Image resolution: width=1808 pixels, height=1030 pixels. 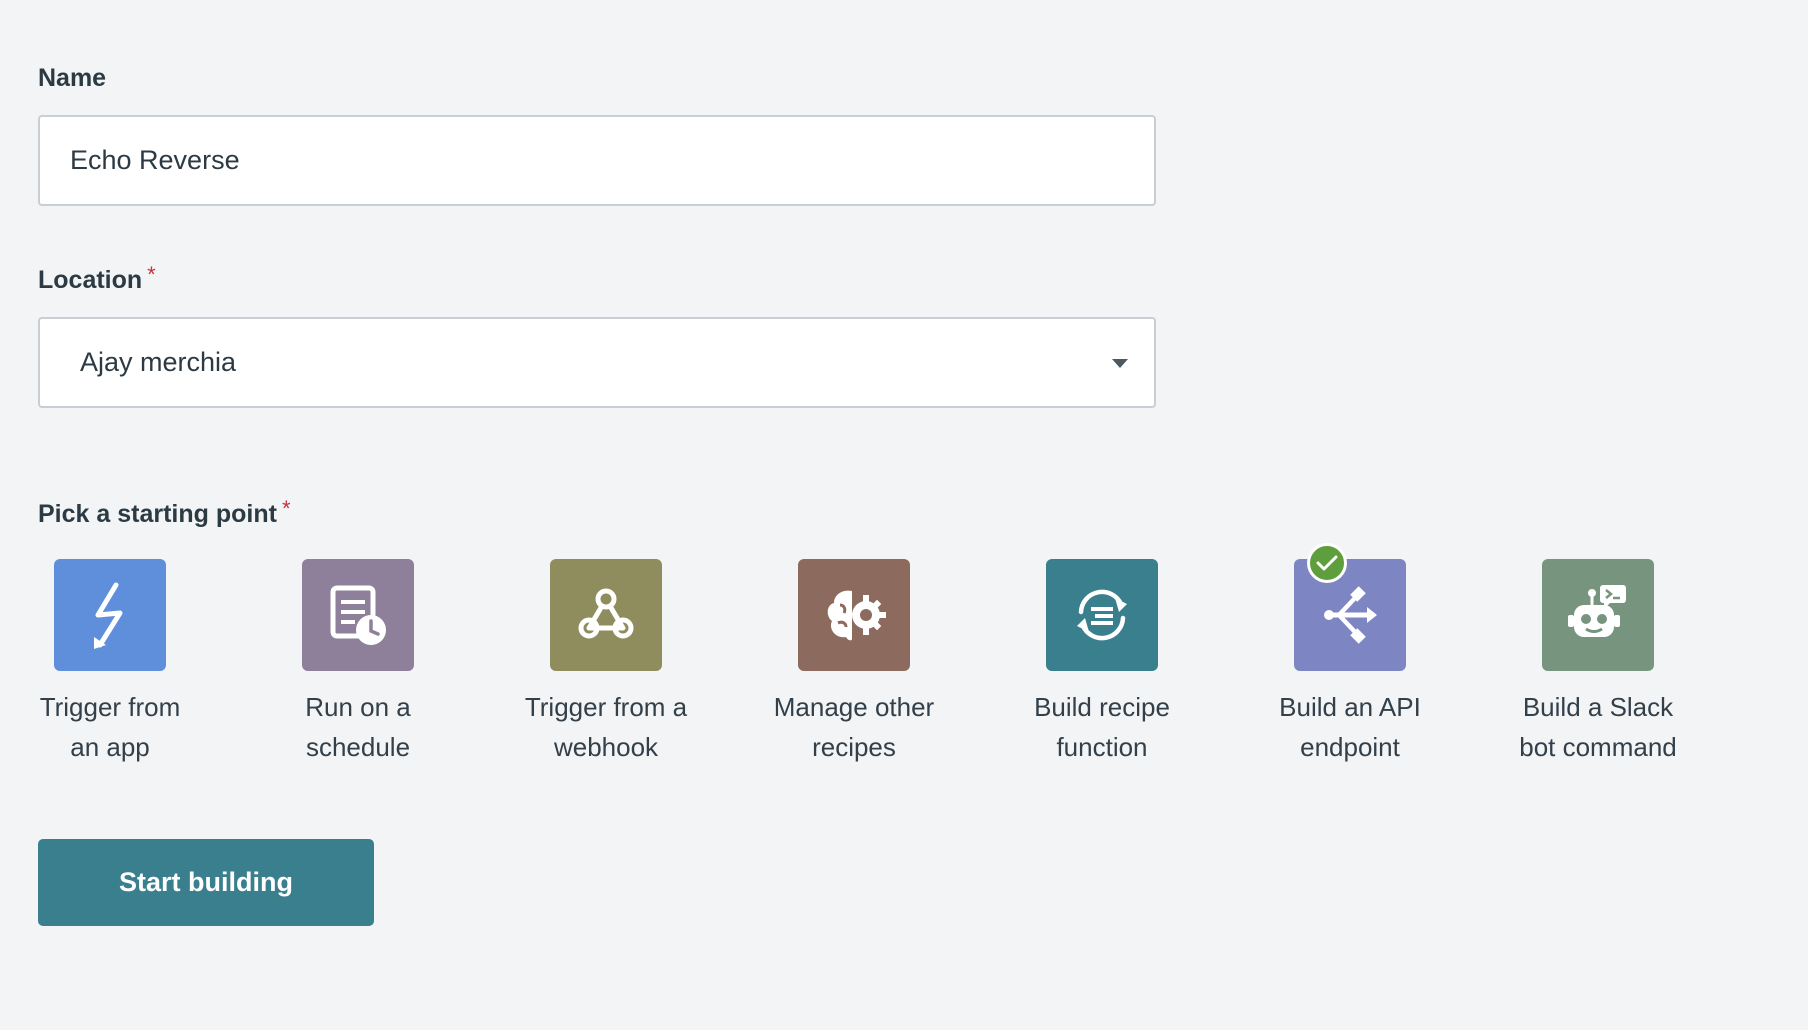 I want to click on function-cycle-icon, so click(x=1102, y=615).